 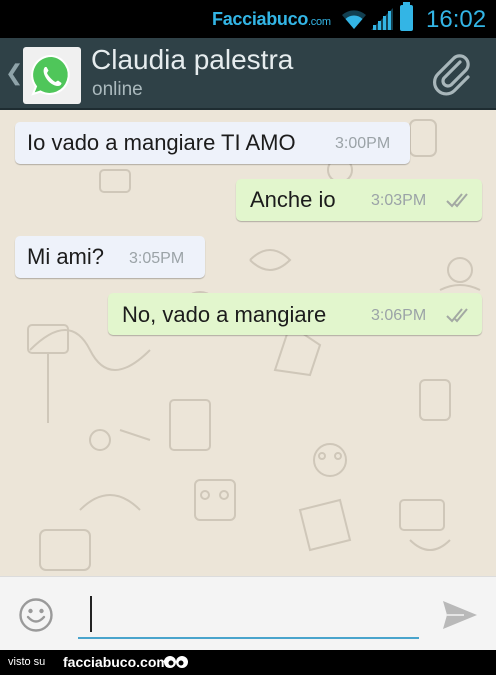 What do you see at coordinates (224, 314) in the screenshot?
I see `message-text: No, vado a mangiare` at bounding box center [224, 314].